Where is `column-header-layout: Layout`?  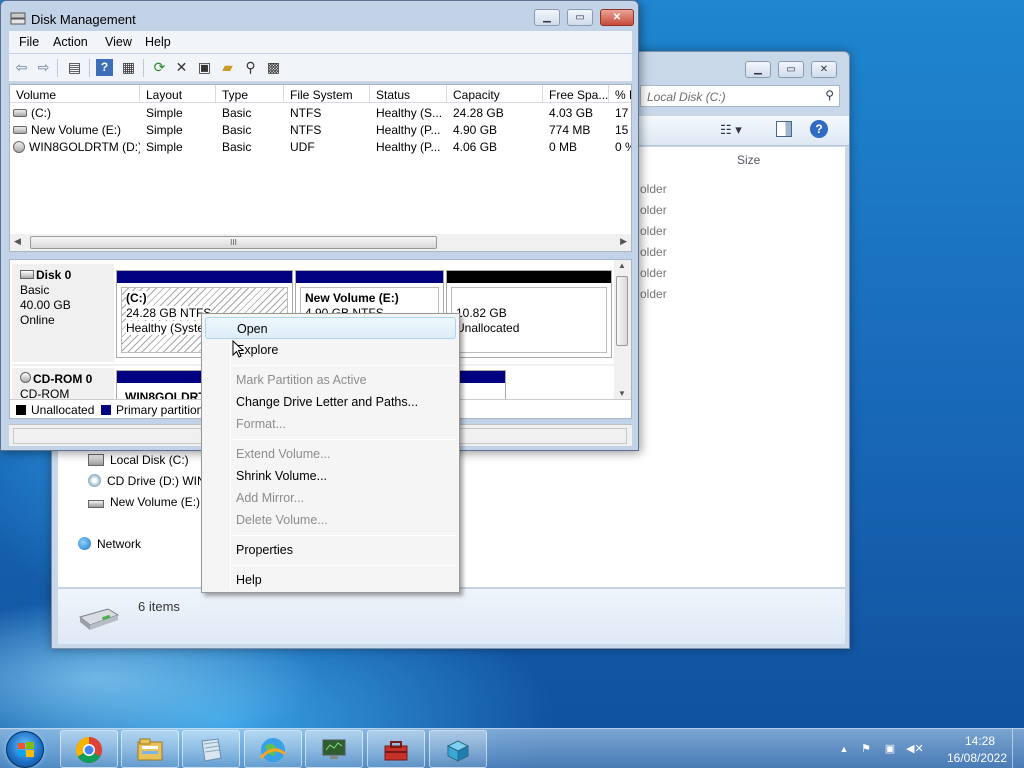
column-header-layout: Layout is located at coordinates (178, 94).